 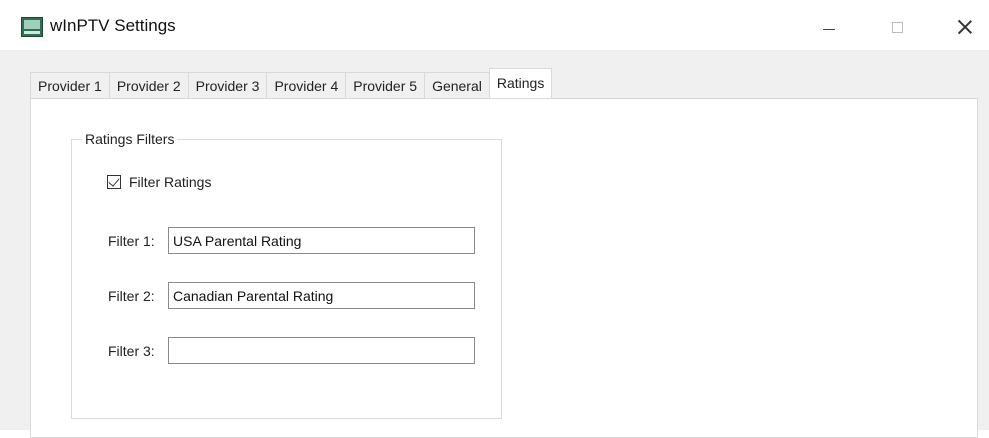 I want to click on close-button, so click(x=965, y=27).